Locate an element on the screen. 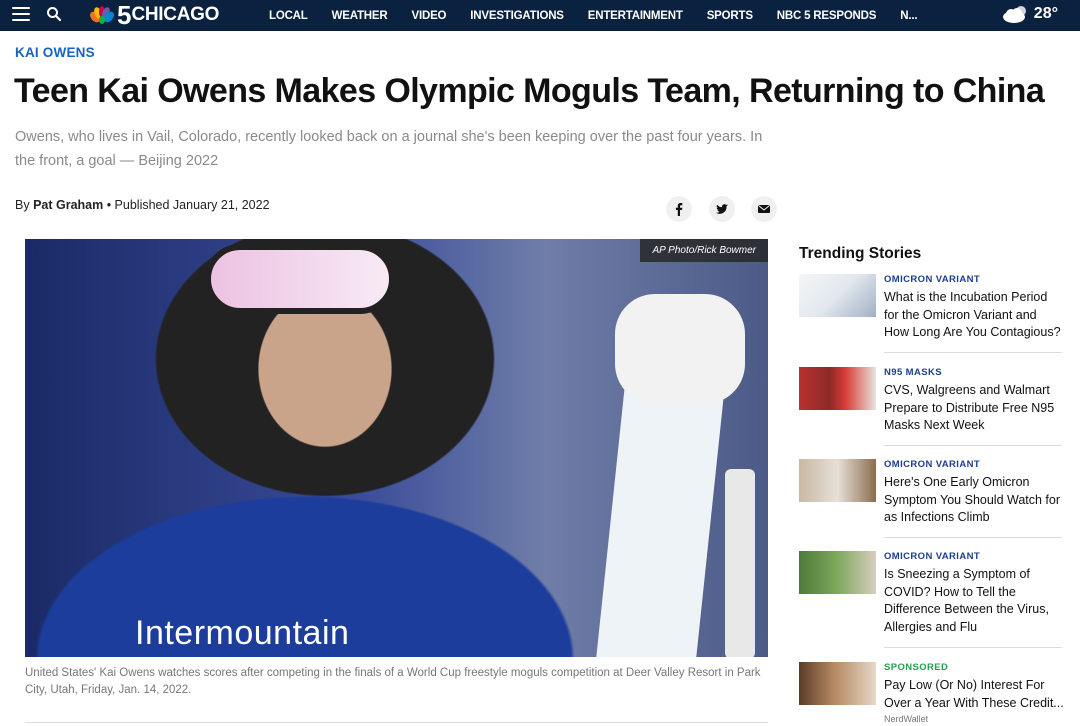 The width and height of the screenshot is (1080, 726). email-icon is located at coordinates (764, 209).